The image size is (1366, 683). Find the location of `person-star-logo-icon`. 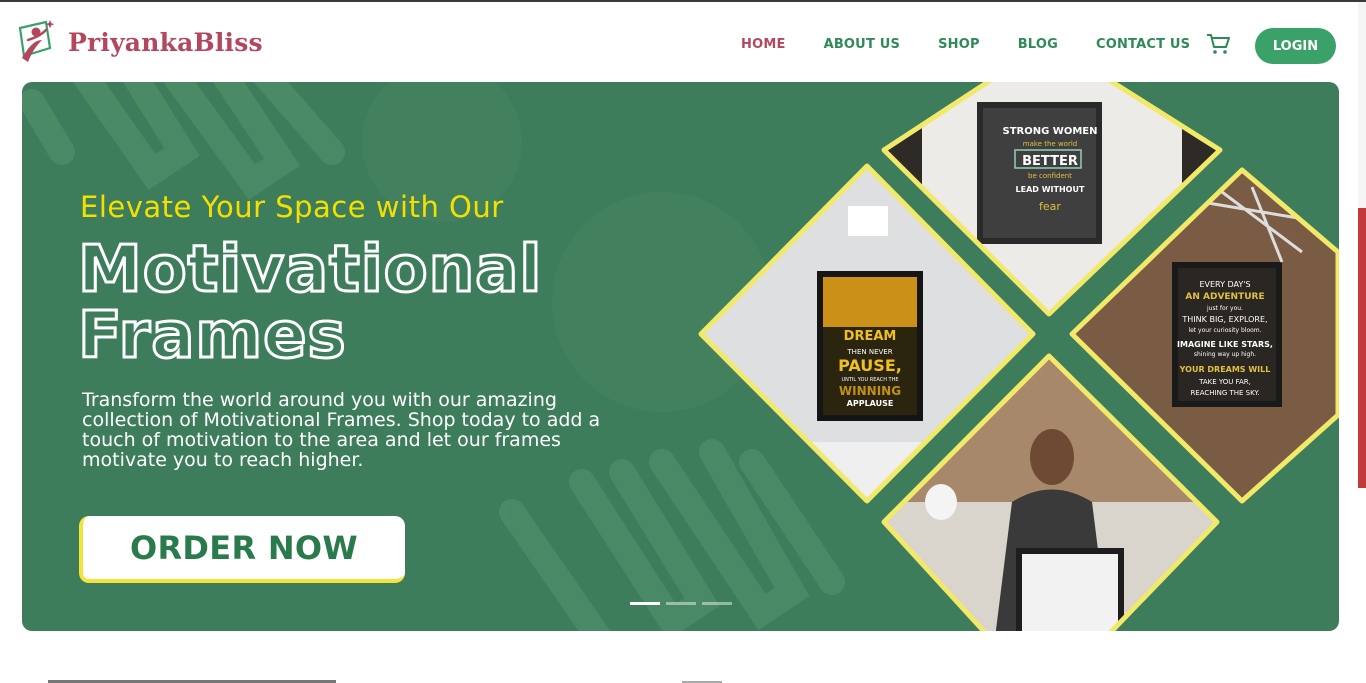

person-star-logo-icon is located at coordinates (38, 42).